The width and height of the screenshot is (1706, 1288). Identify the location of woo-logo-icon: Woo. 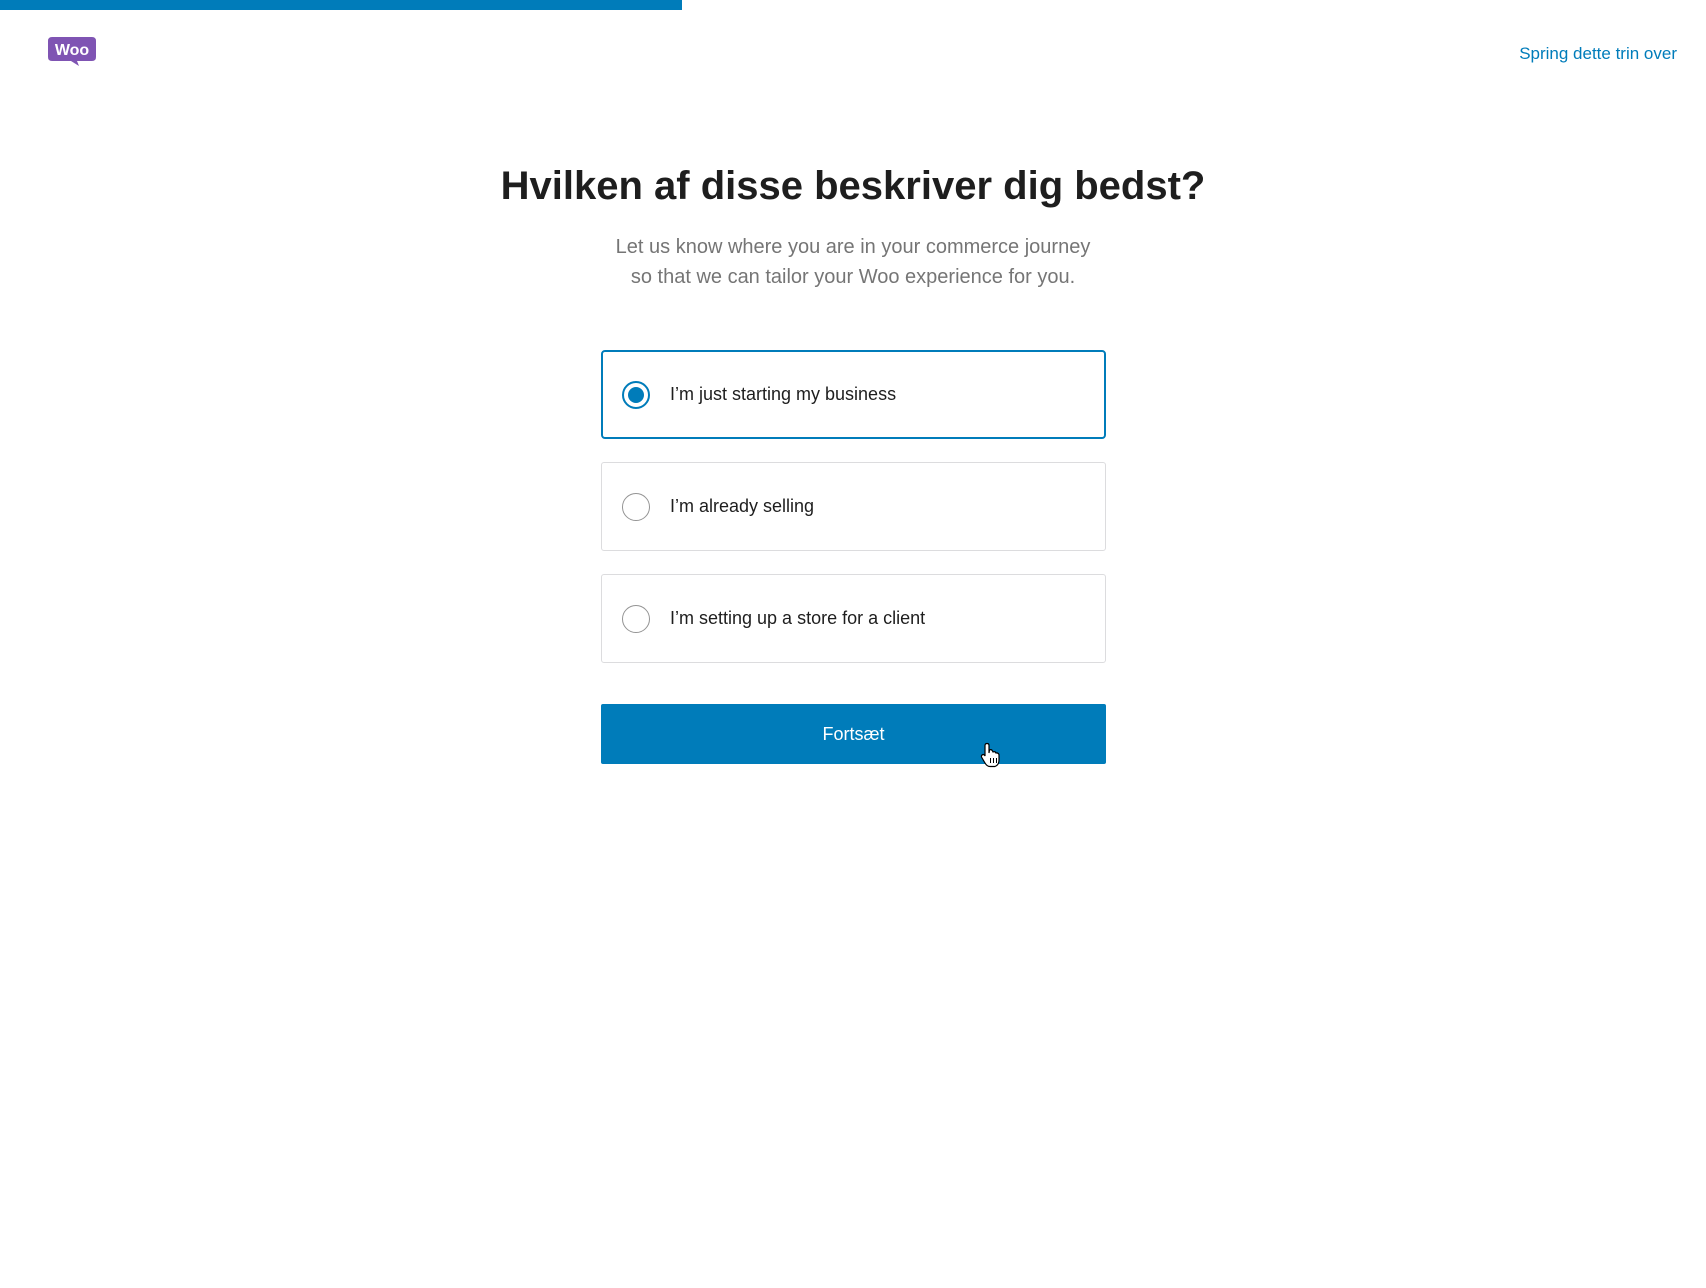
(72, 51).